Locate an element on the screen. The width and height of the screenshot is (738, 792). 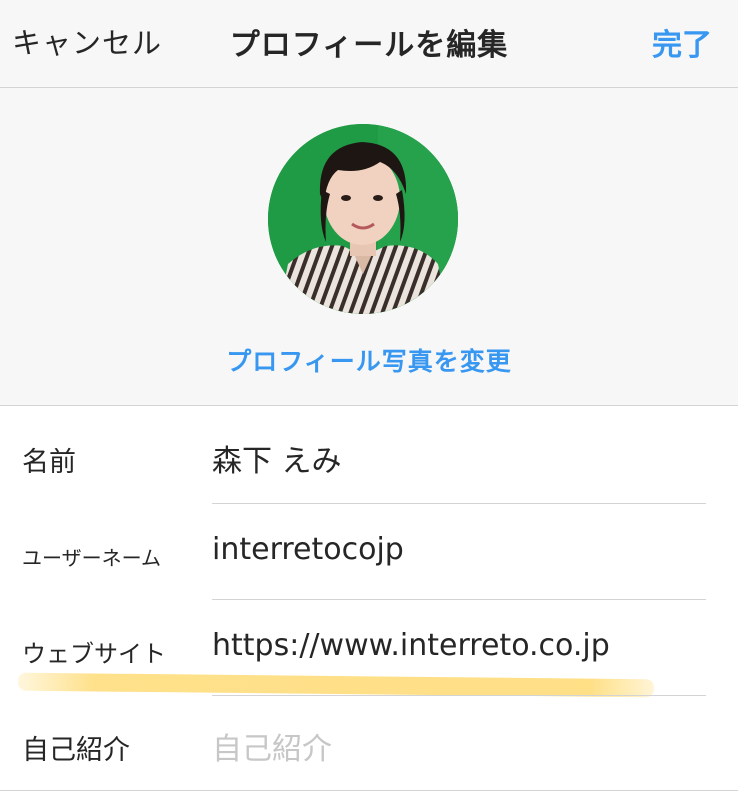
username-label: ユーザーネーム is located at coordinates (91, 558).